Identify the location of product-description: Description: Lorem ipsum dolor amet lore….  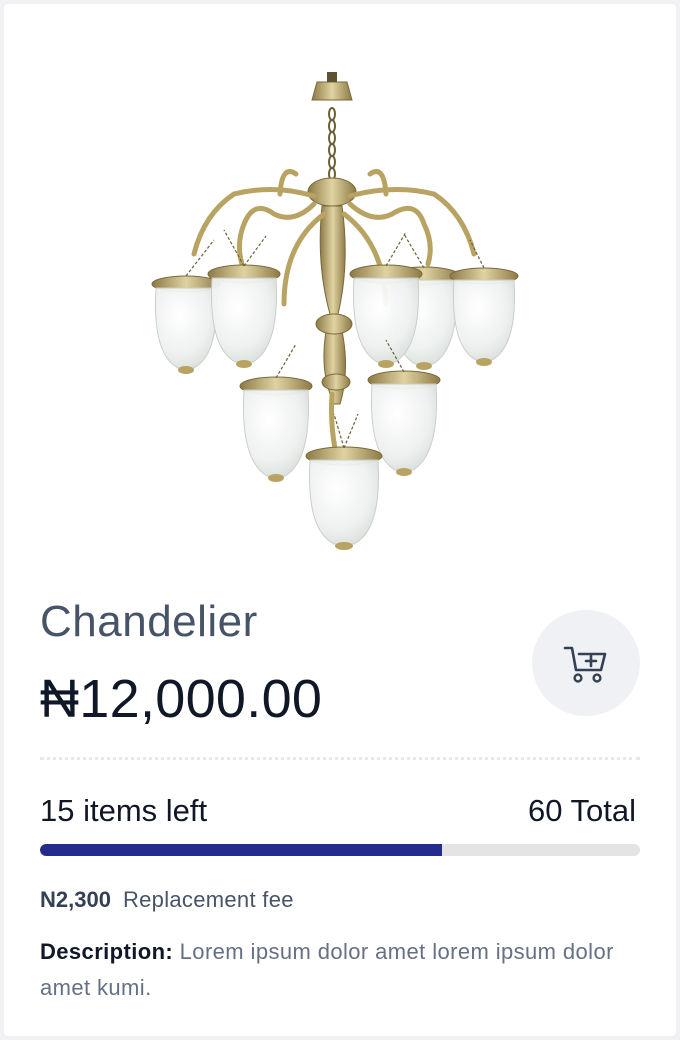
(340, 970).